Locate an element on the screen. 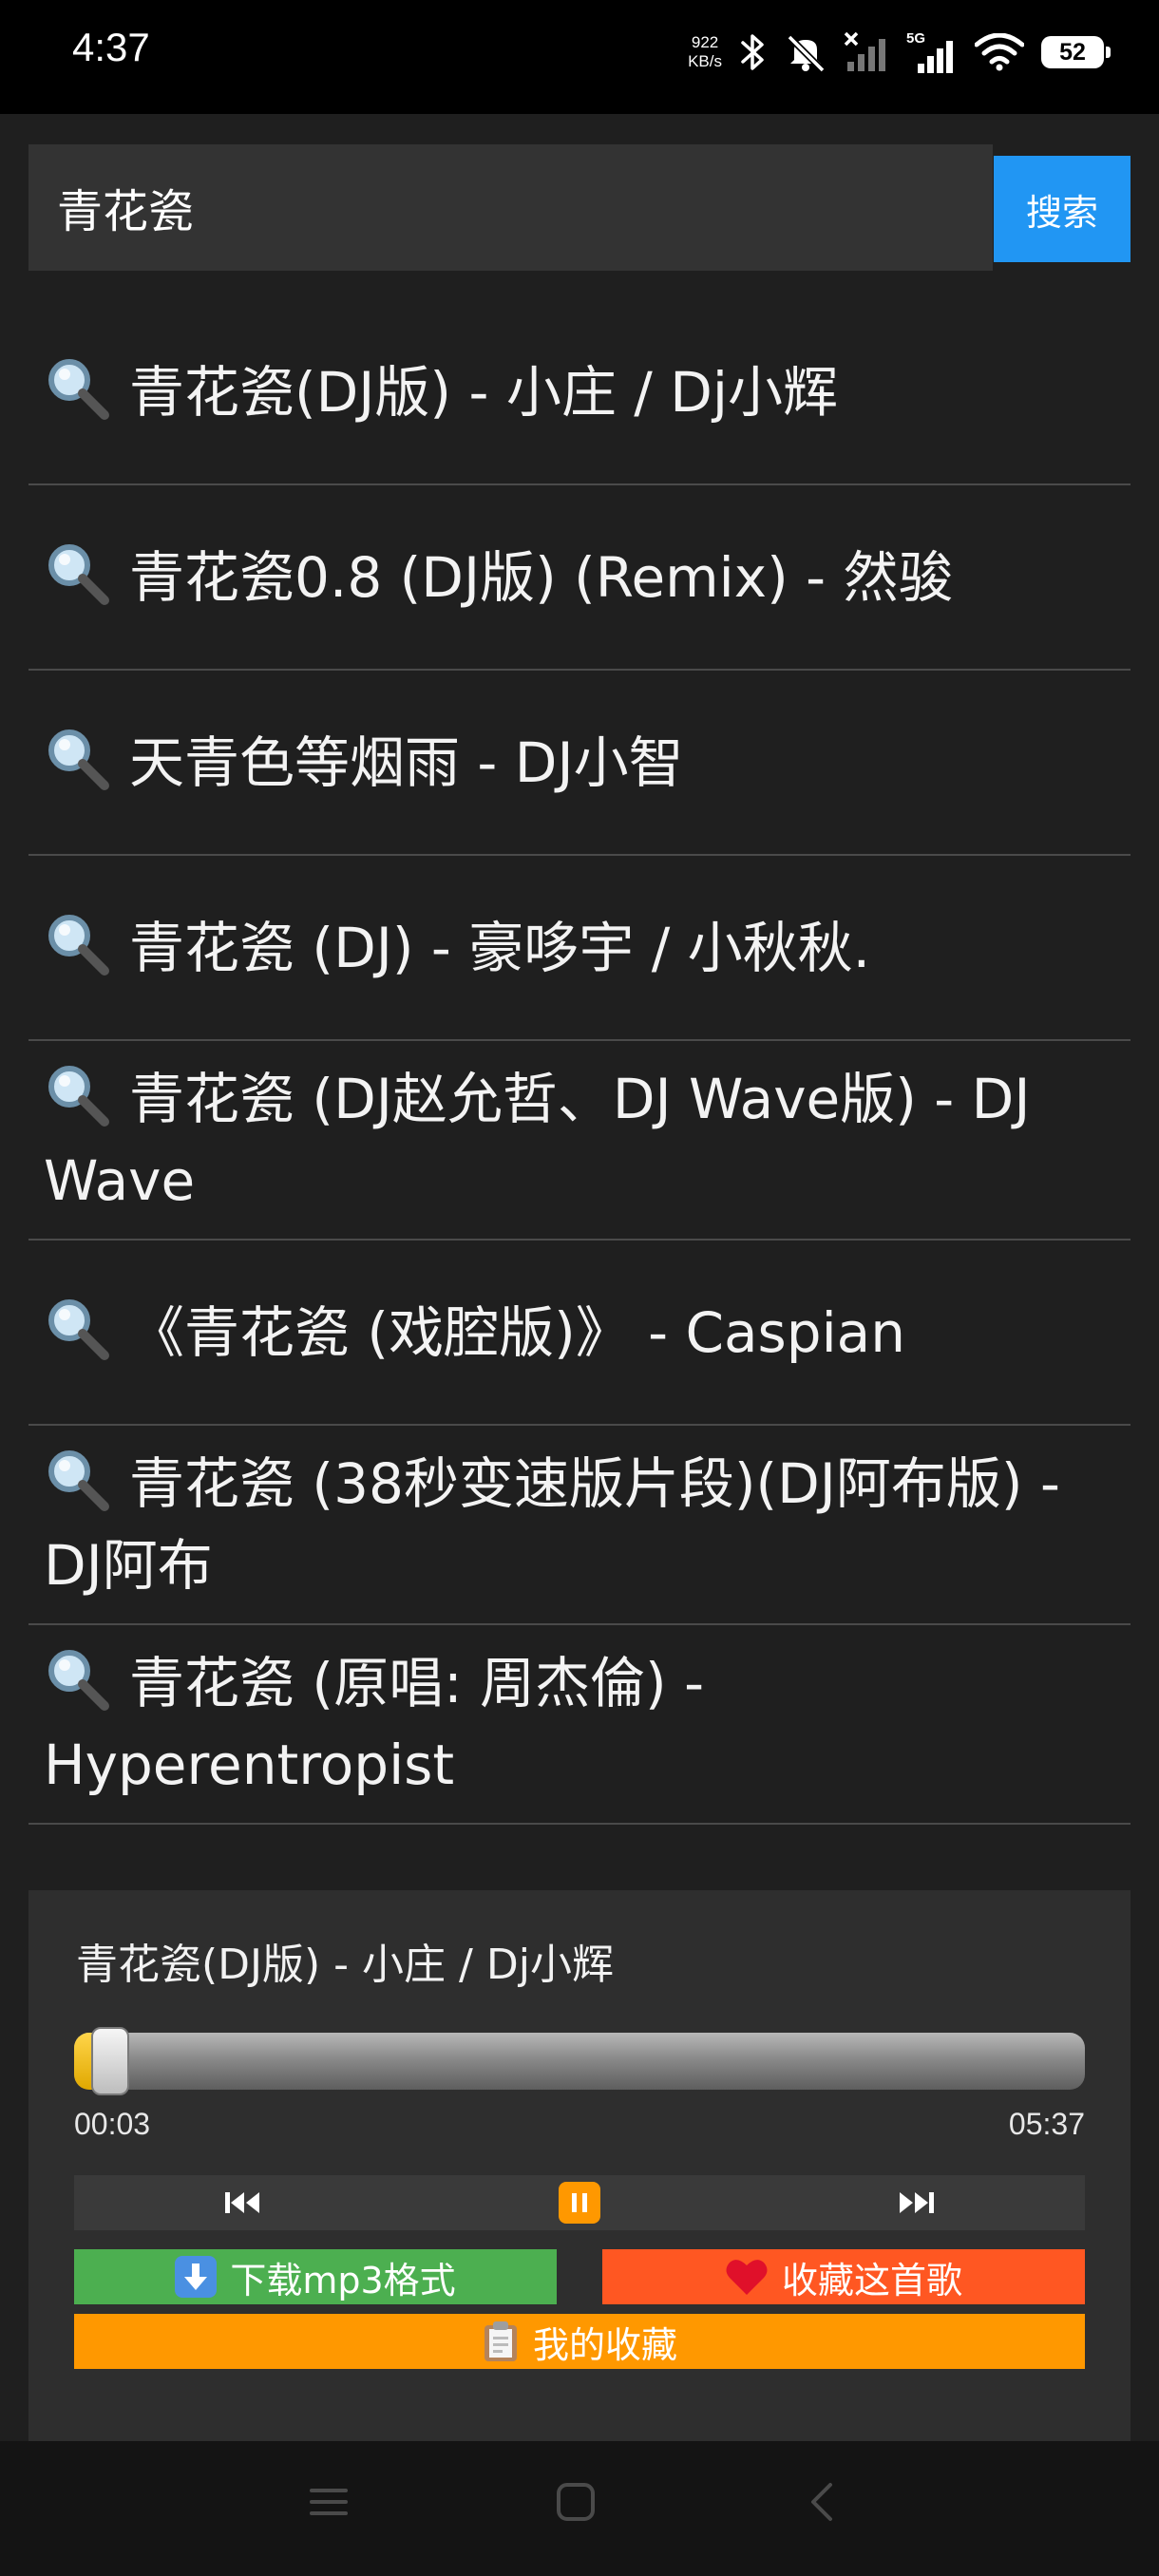  result-item: 青花瓷0.8 (DJ版) (Remix) - 然骏 is located at coordinates (579, 578).